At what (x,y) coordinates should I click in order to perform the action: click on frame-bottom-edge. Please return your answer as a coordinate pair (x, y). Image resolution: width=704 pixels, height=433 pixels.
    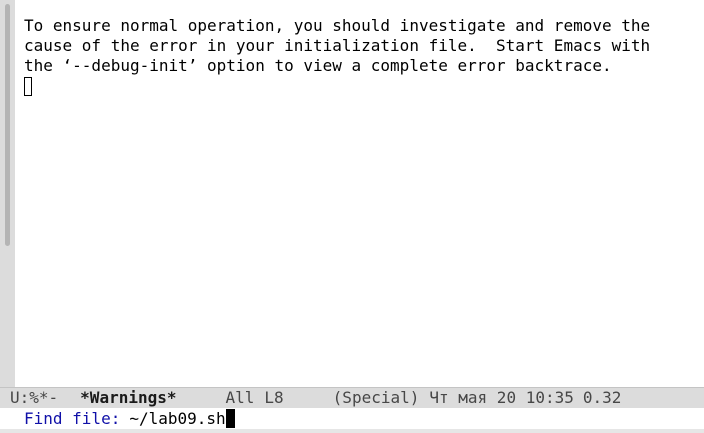
    Looking at the image, I should click on (352, 431).